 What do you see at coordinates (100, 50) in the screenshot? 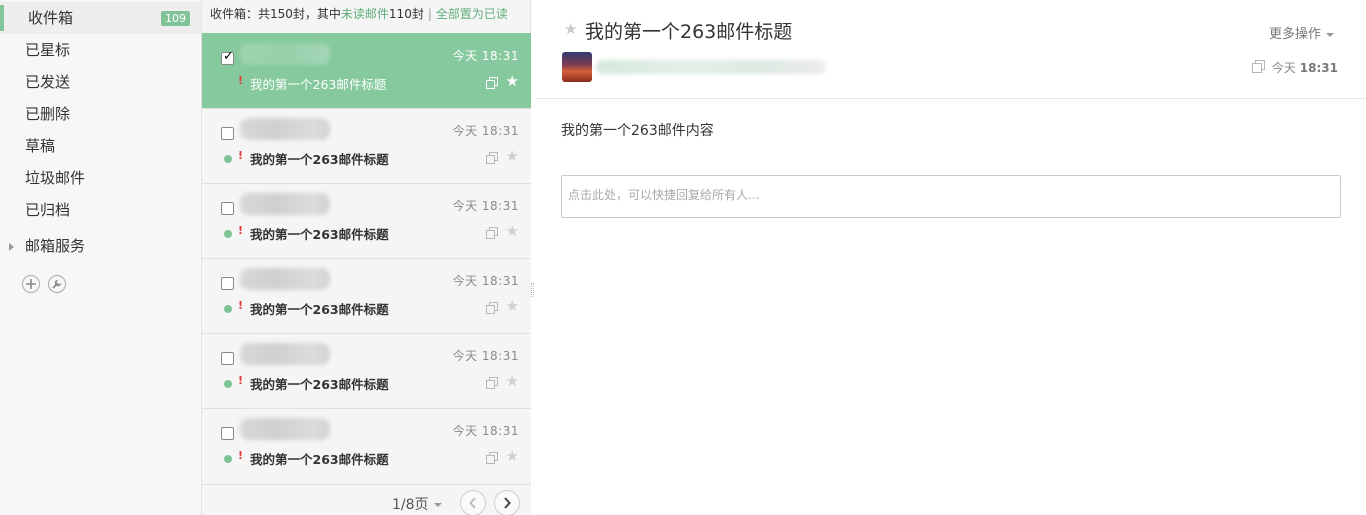
I see `sidebar-item-starred: 已星标` at bounding box center [100, 50].